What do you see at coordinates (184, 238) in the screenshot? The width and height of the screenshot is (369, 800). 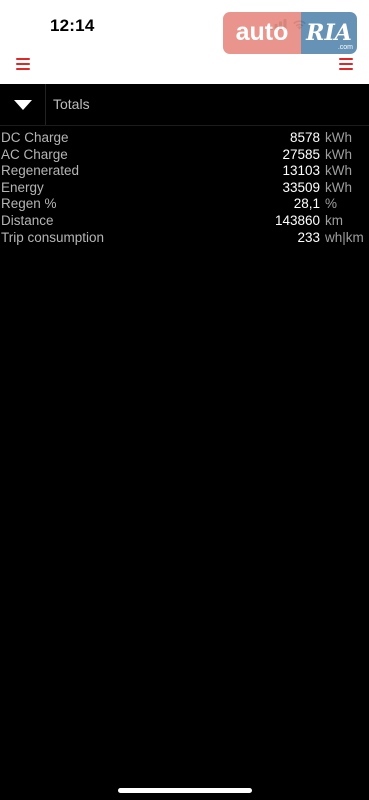 I see `stat-row-trip-consumption: Trip consumption 233 wh|km` at bounding box center [184, 238].